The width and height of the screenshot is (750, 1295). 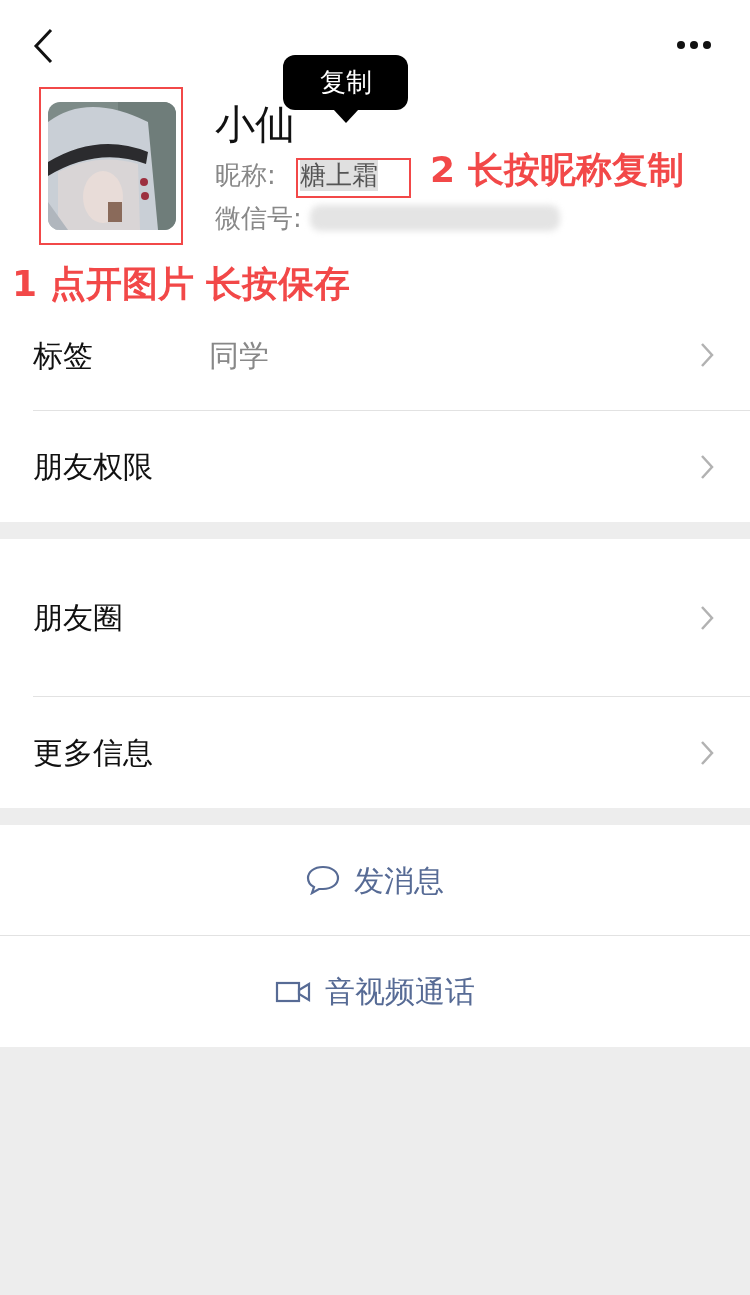 What do you see at coordinates (78, 618) in the screenshot?
I see `row-label: 朋友圈` at bounding box center [78, 618].